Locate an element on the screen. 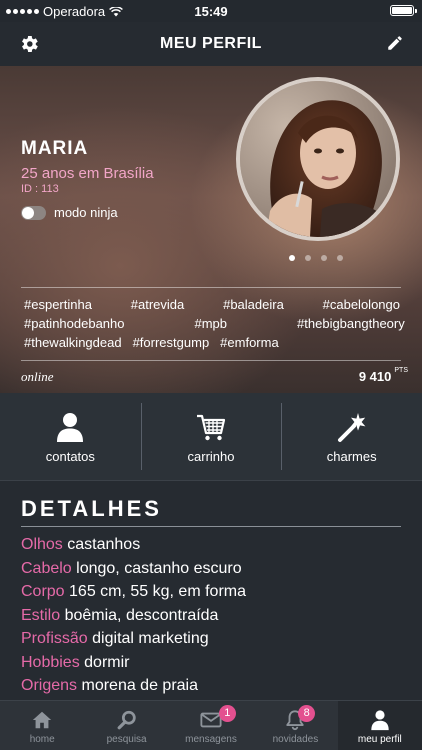 This screenshot has height=750, width=422. detail-item: Cabelo longo, castanho escuro is located at coordinates (133, 569).